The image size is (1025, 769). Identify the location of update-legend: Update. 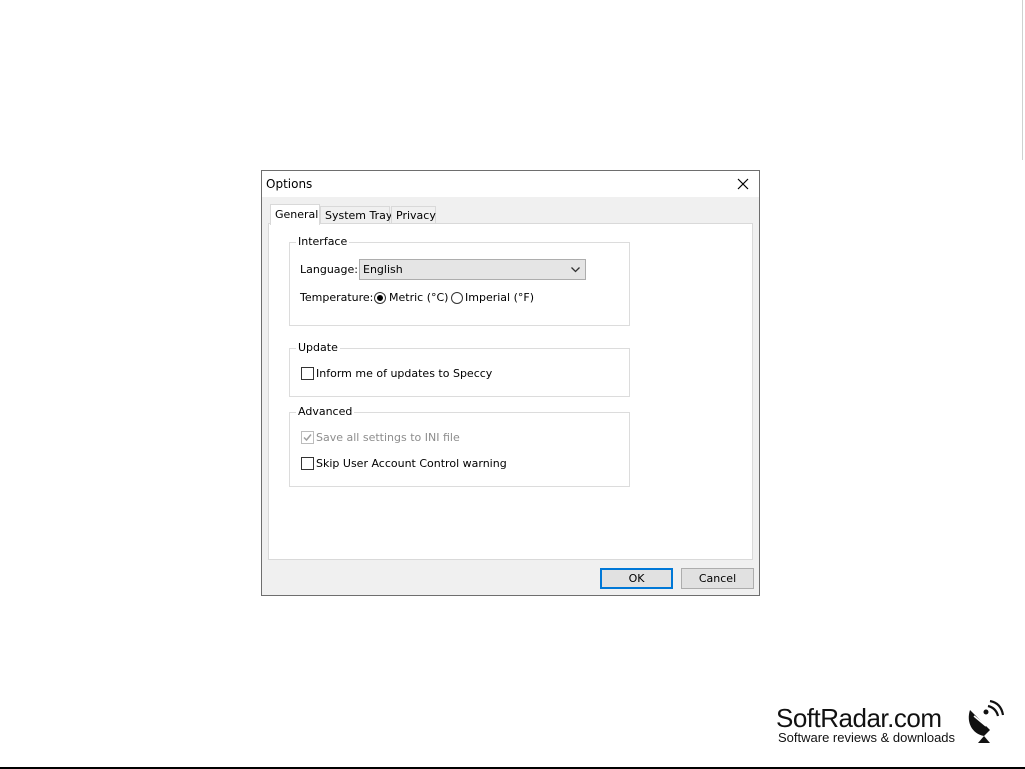
(318, 348).